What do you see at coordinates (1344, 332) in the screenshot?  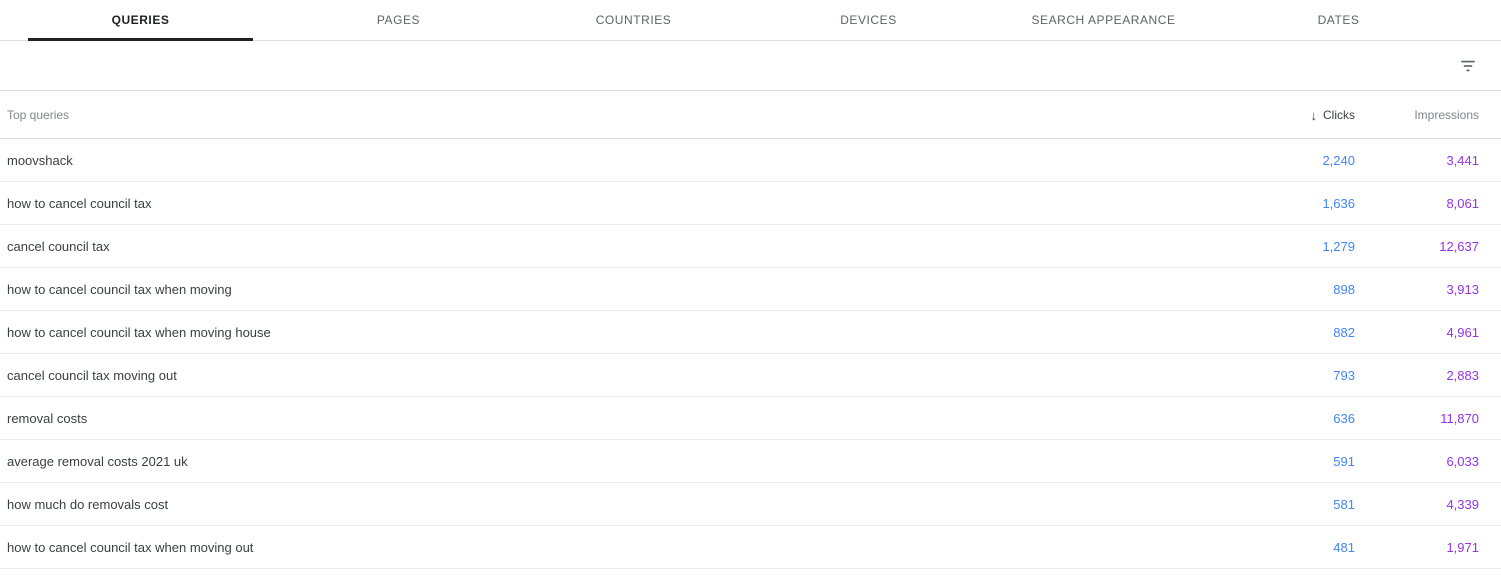 I see `cell-clicks: 882` at bounding box center [1344, 332].